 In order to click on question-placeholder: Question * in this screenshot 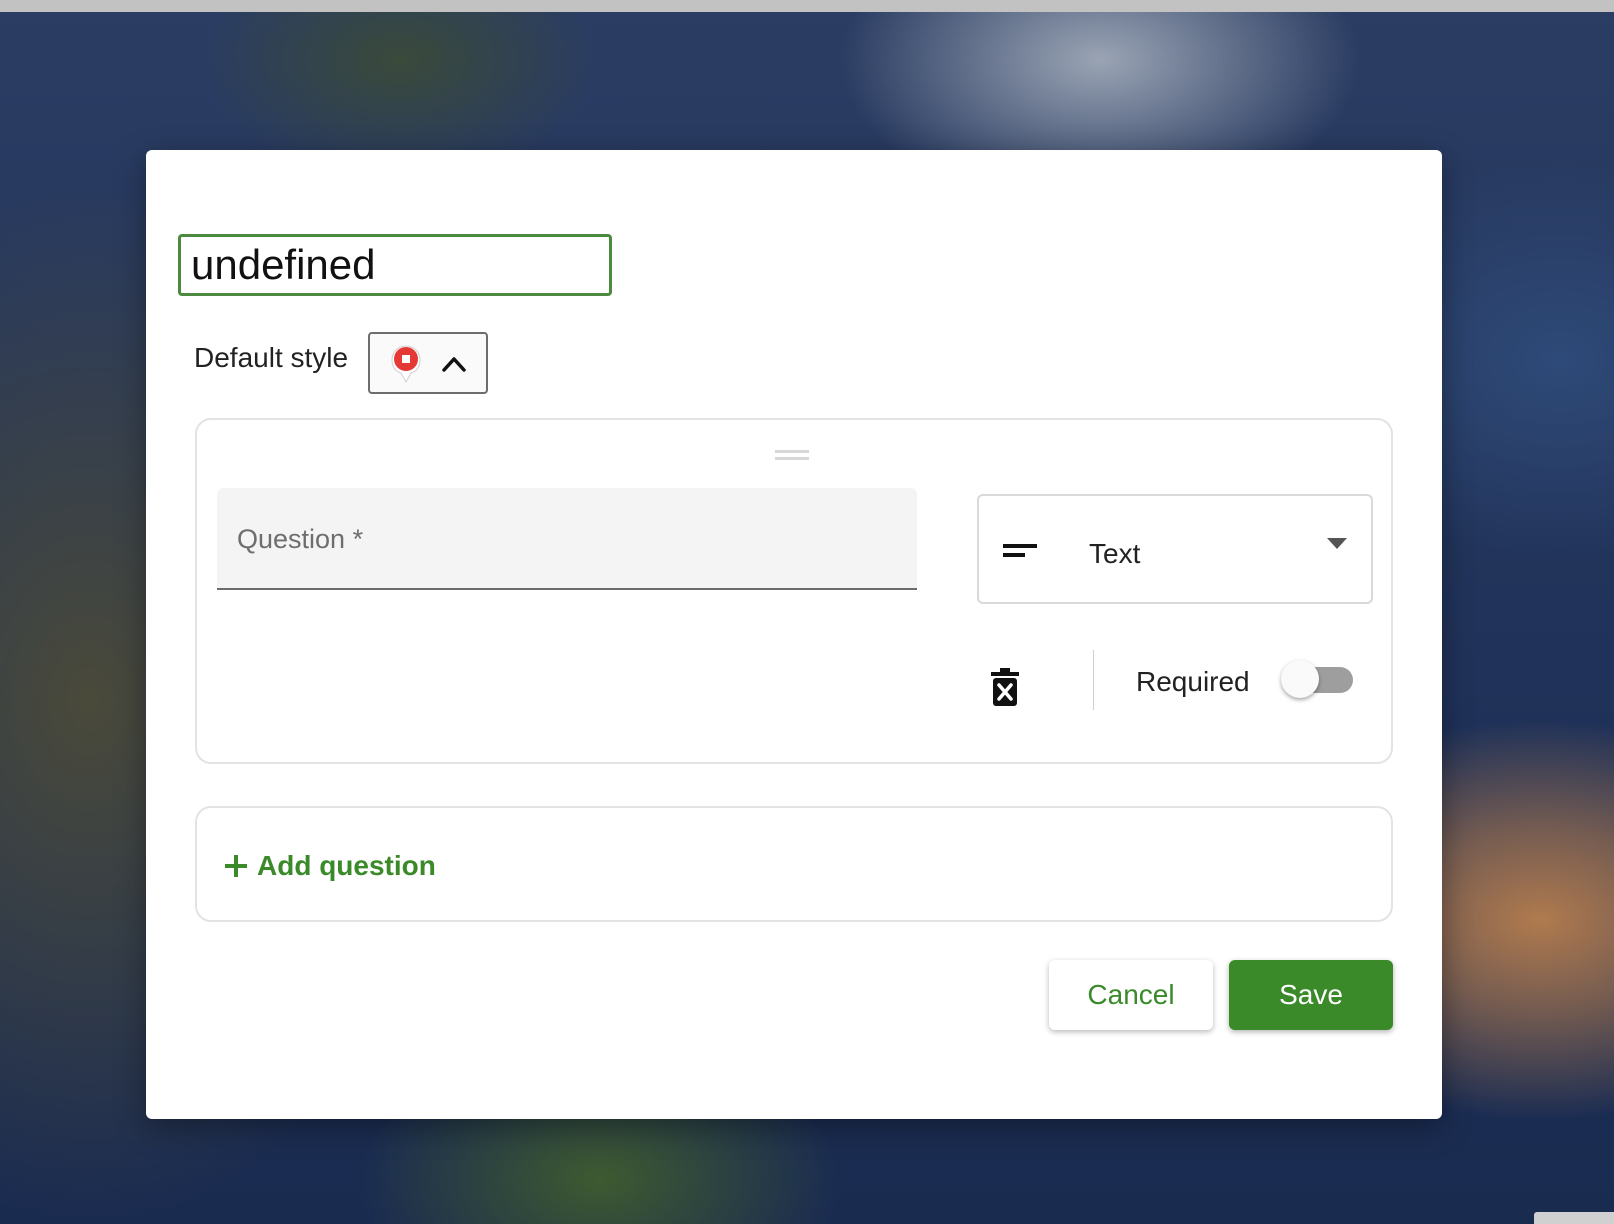, I will do `click(300, 539)`.